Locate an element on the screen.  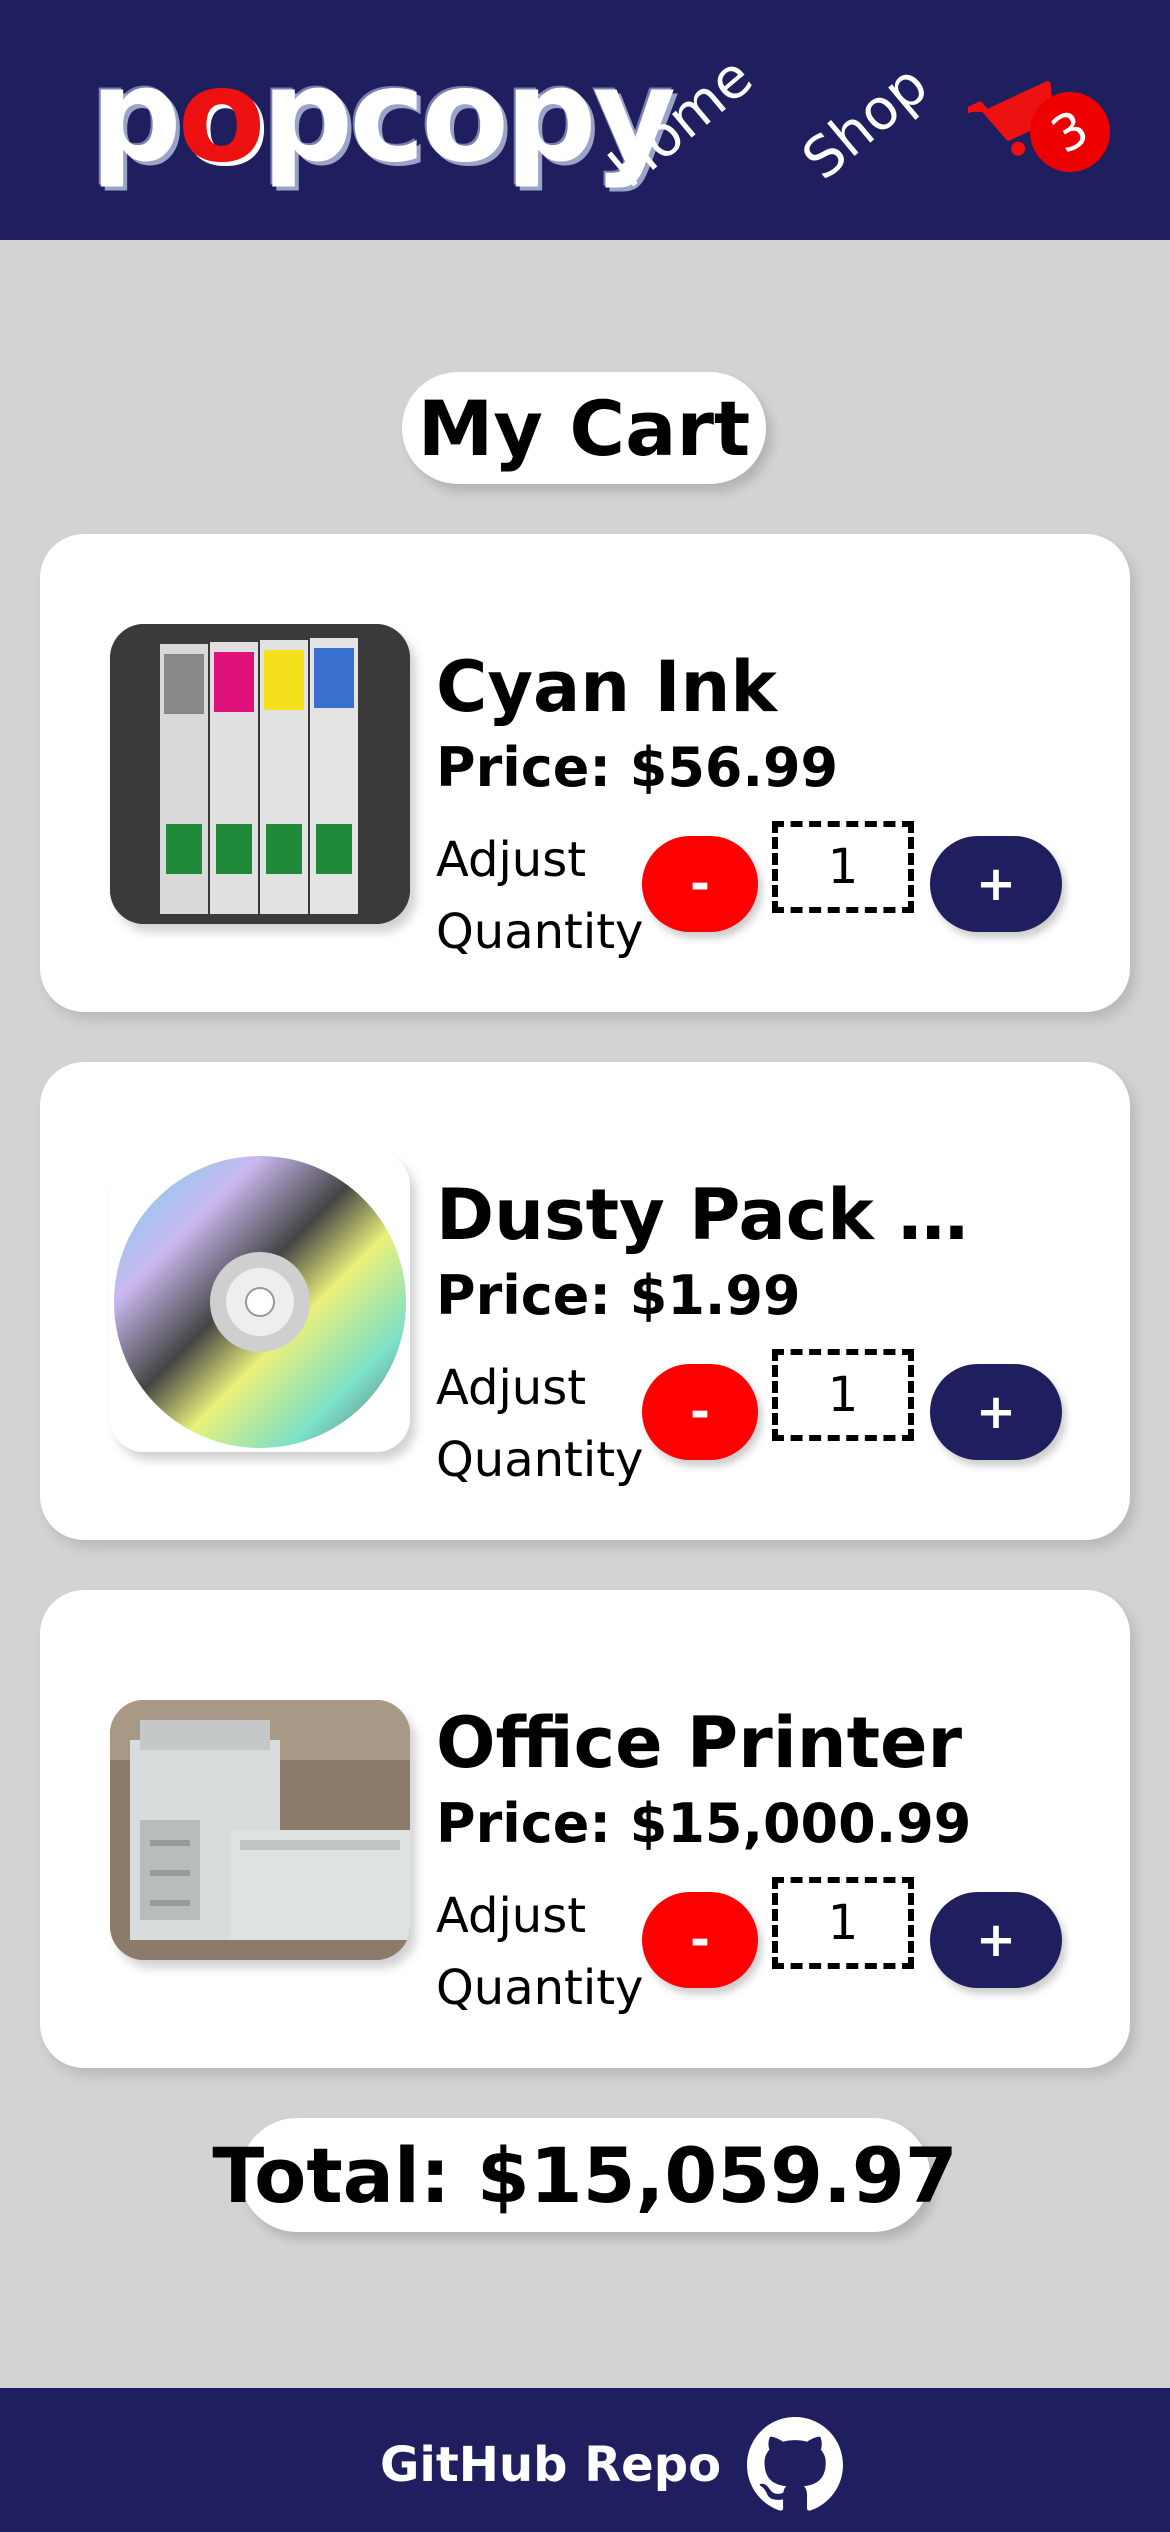
item-price: Price: $56.99 is located at coordinates (637, 767).